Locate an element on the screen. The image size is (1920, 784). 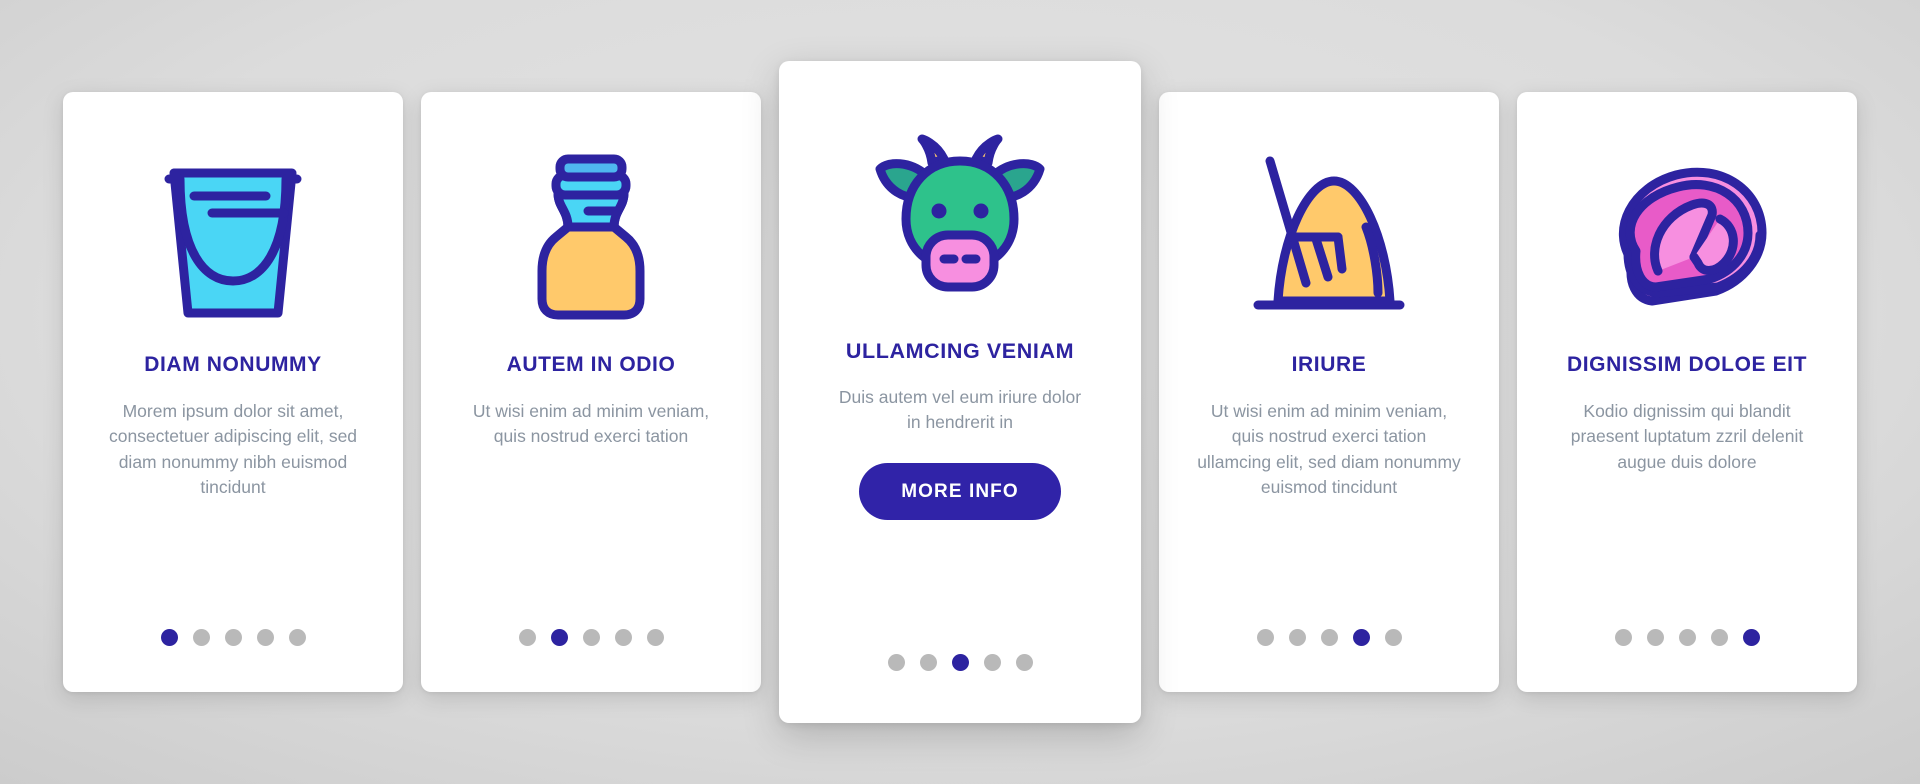
card-title: IRIURE is located at coordinates (1329, 364).